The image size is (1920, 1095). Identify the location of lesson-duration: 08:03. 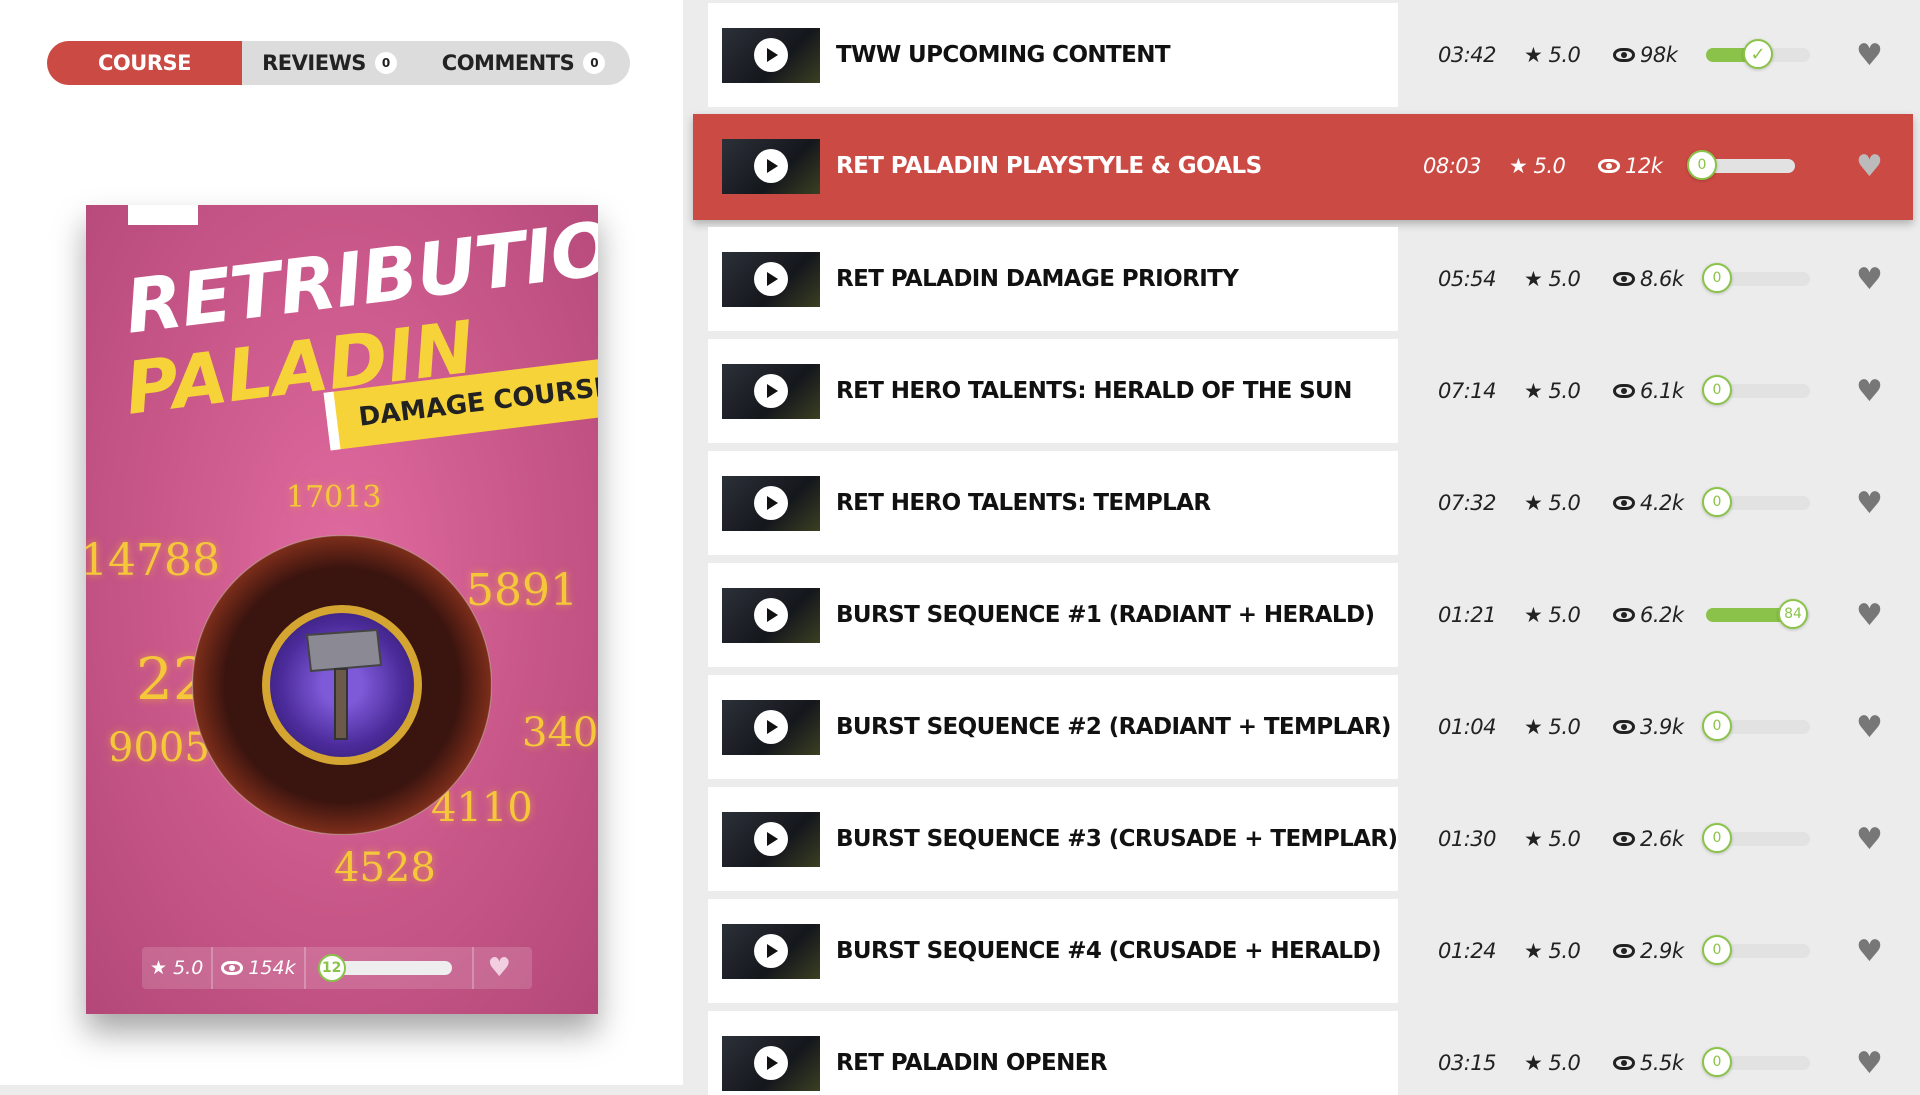
(1452, 166).